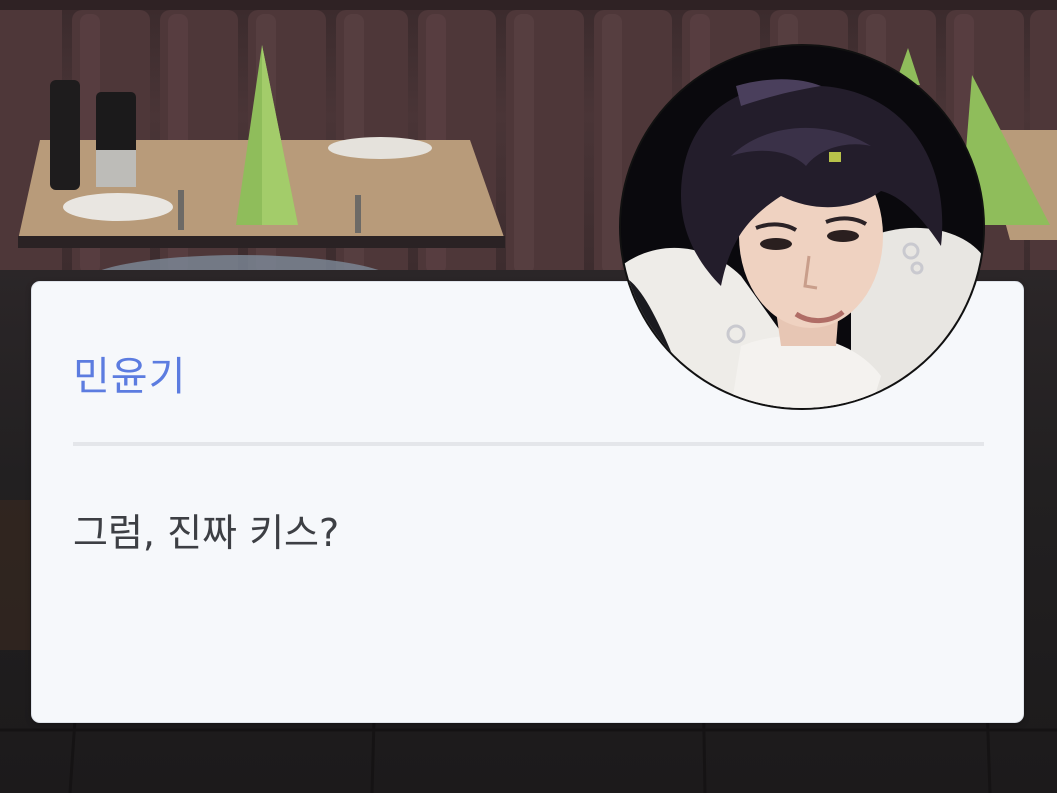  I want to click on speaker-name: 민윤기, so click(130, 377).